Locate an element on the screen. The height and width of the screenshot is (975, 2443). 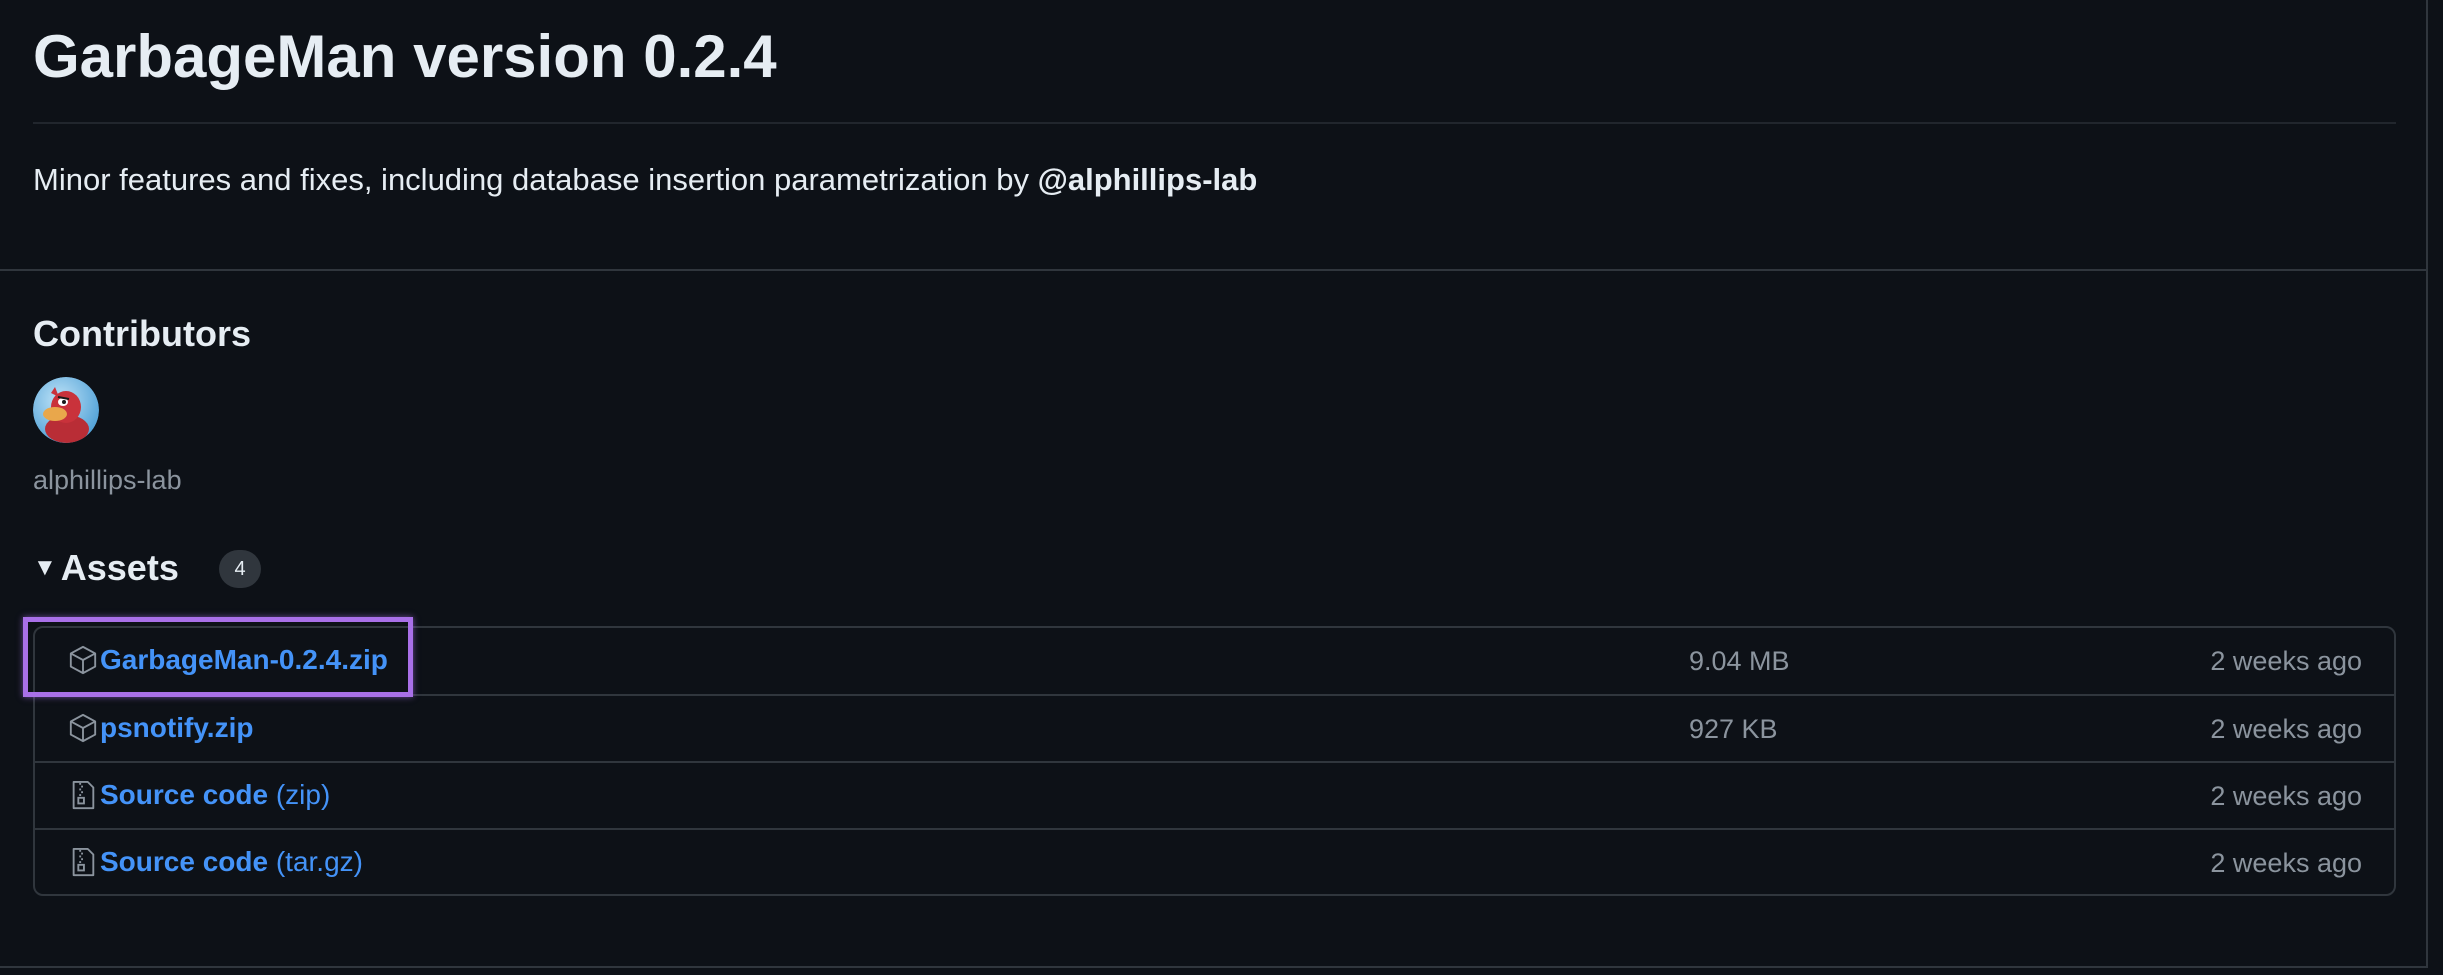
release-title: GarbageMan version 0.2.4 is located at coordinates (405, 56).